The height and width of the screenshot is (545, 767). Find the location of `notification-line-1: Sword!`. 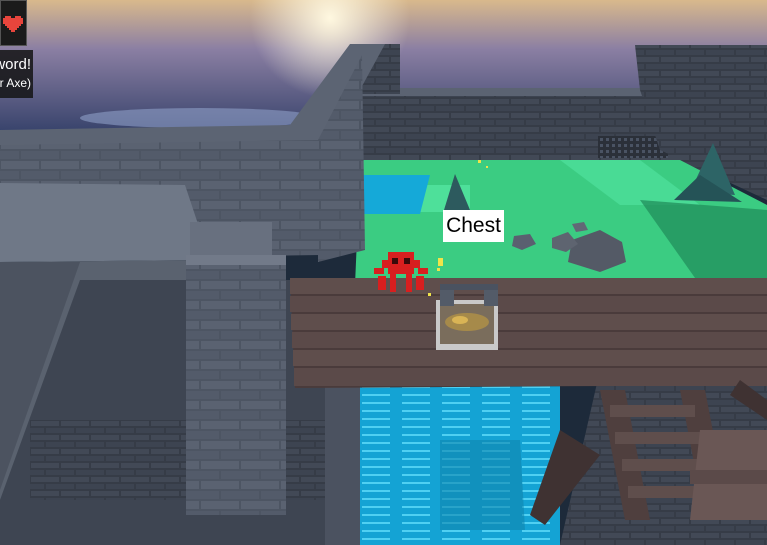

notification-line-1: Sword! is located at coordinates (15, 64).